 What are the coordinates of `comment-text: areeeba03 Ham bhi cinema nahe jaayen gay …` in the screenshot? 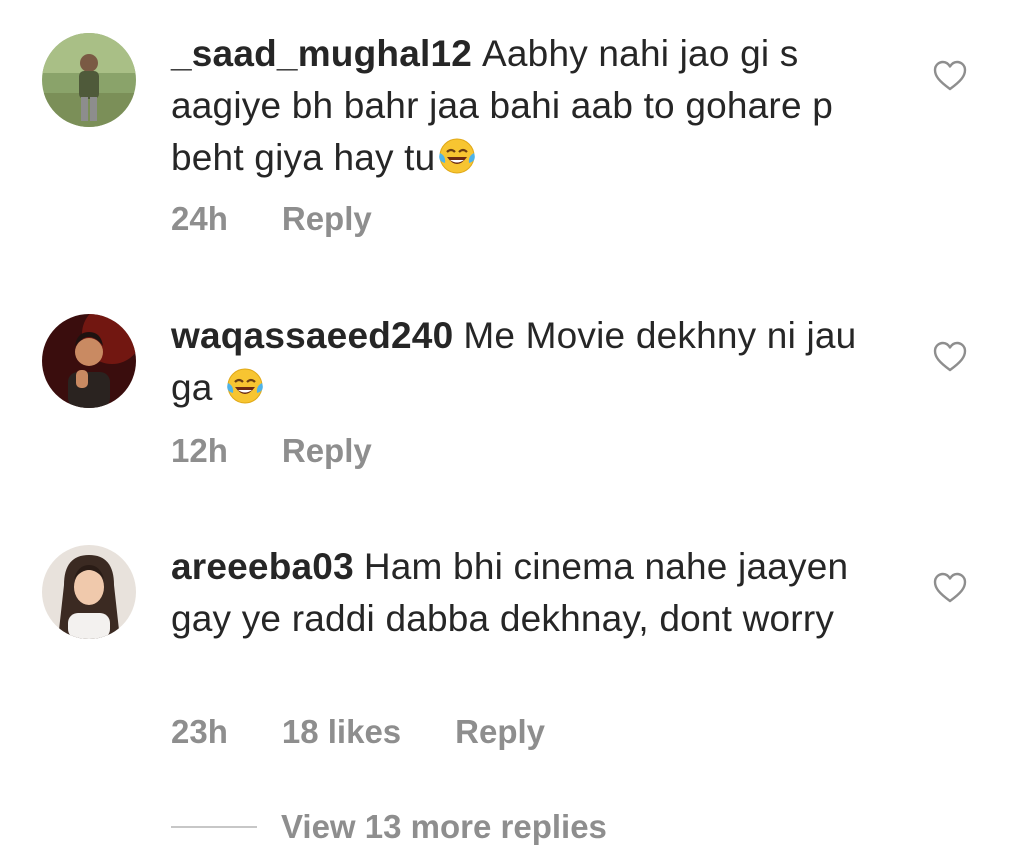 It's located at (536, 593).